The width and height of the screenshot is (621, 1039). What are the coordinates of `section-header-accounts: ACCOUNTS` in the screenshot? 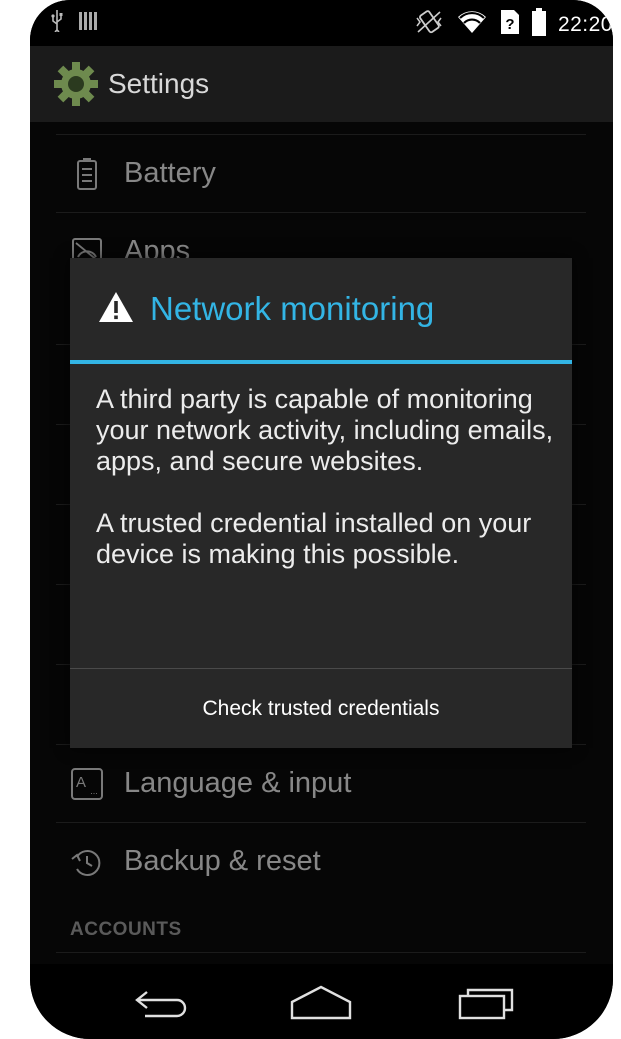 It's located at (126, 929).